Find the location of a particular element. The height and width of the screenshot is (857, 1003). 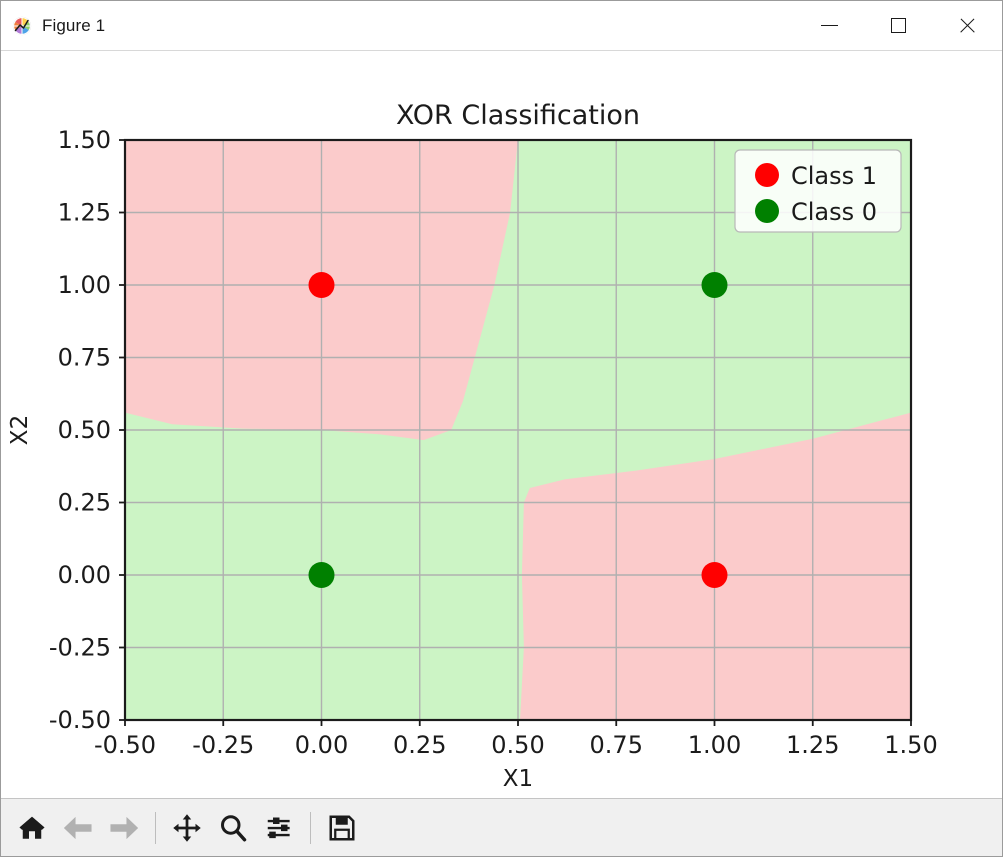

back-arrow-icon is located at coordinates (77, 827).